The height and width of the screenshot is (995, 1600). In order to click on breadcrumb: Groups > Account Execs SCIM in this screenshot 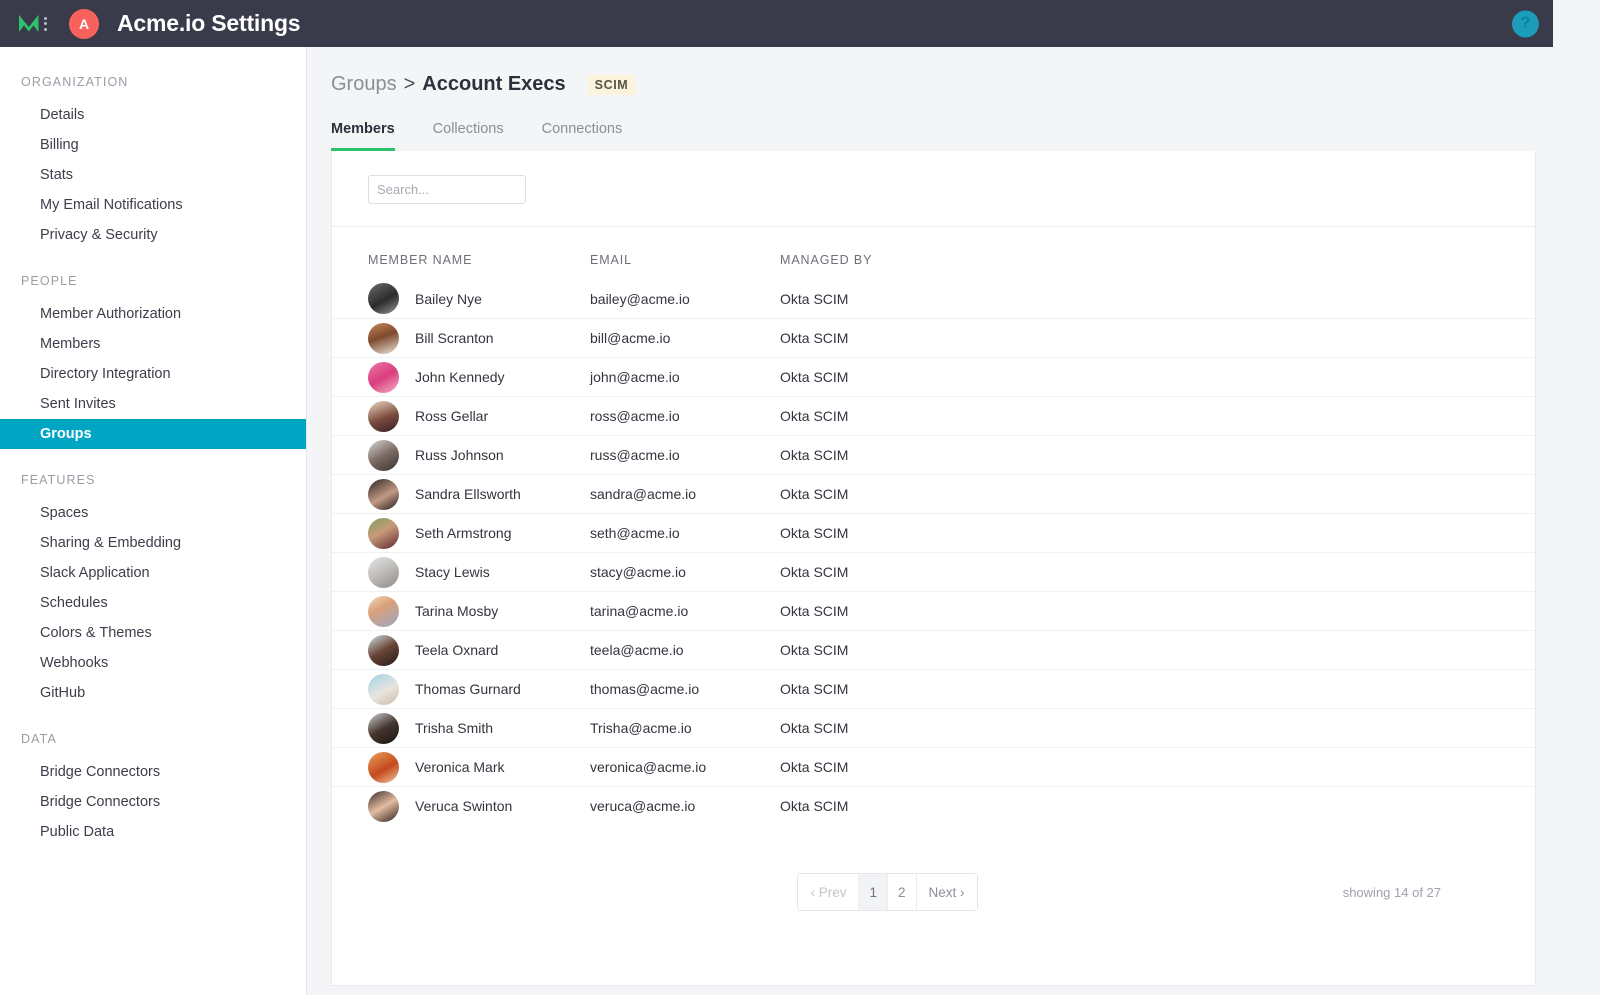, I will do `click(965, 84)`.